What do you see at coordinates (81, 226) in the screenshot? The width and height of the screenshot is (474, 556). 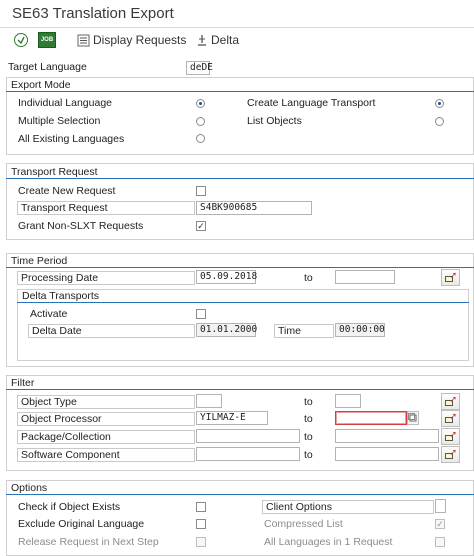 I see `grant-non-slxt-label: Grant Non-SLXT Requests` at bounding box center [81, 226].